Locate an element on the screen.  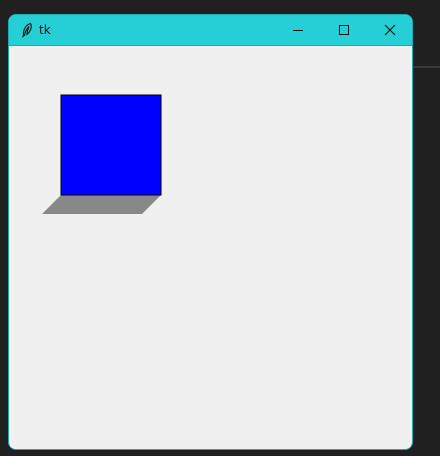
window-title: tk is located at coordinates (45, 30).